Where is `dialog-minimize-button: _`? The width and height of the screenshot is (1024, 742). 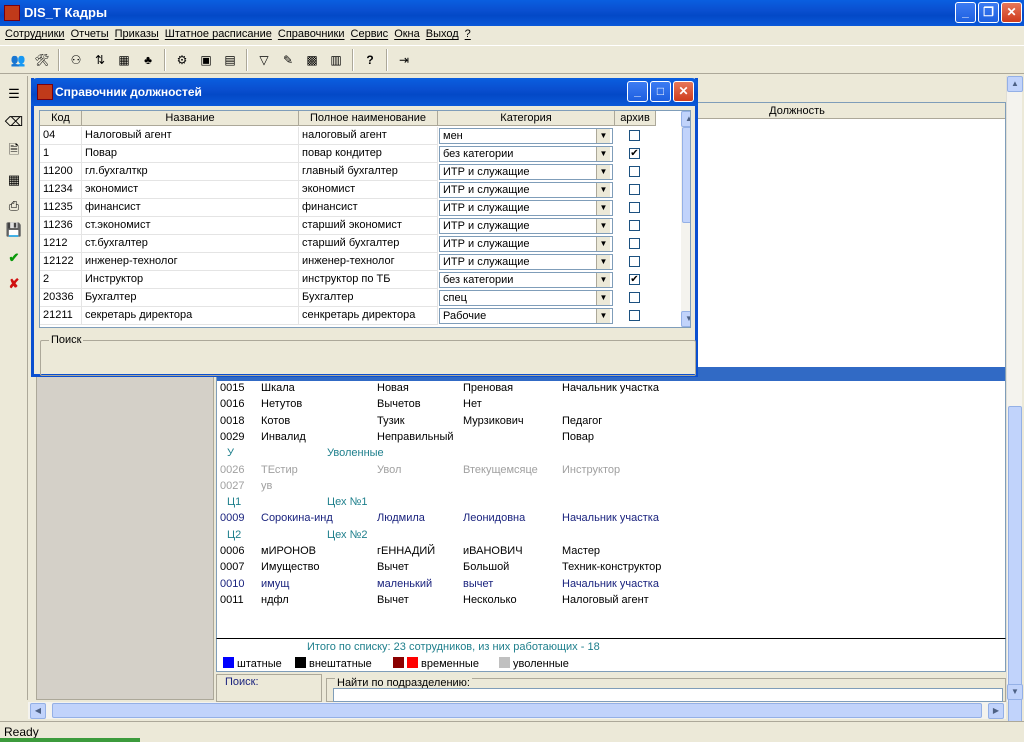
dialog-minimize-button: _ is located at coordinates (637, 91).